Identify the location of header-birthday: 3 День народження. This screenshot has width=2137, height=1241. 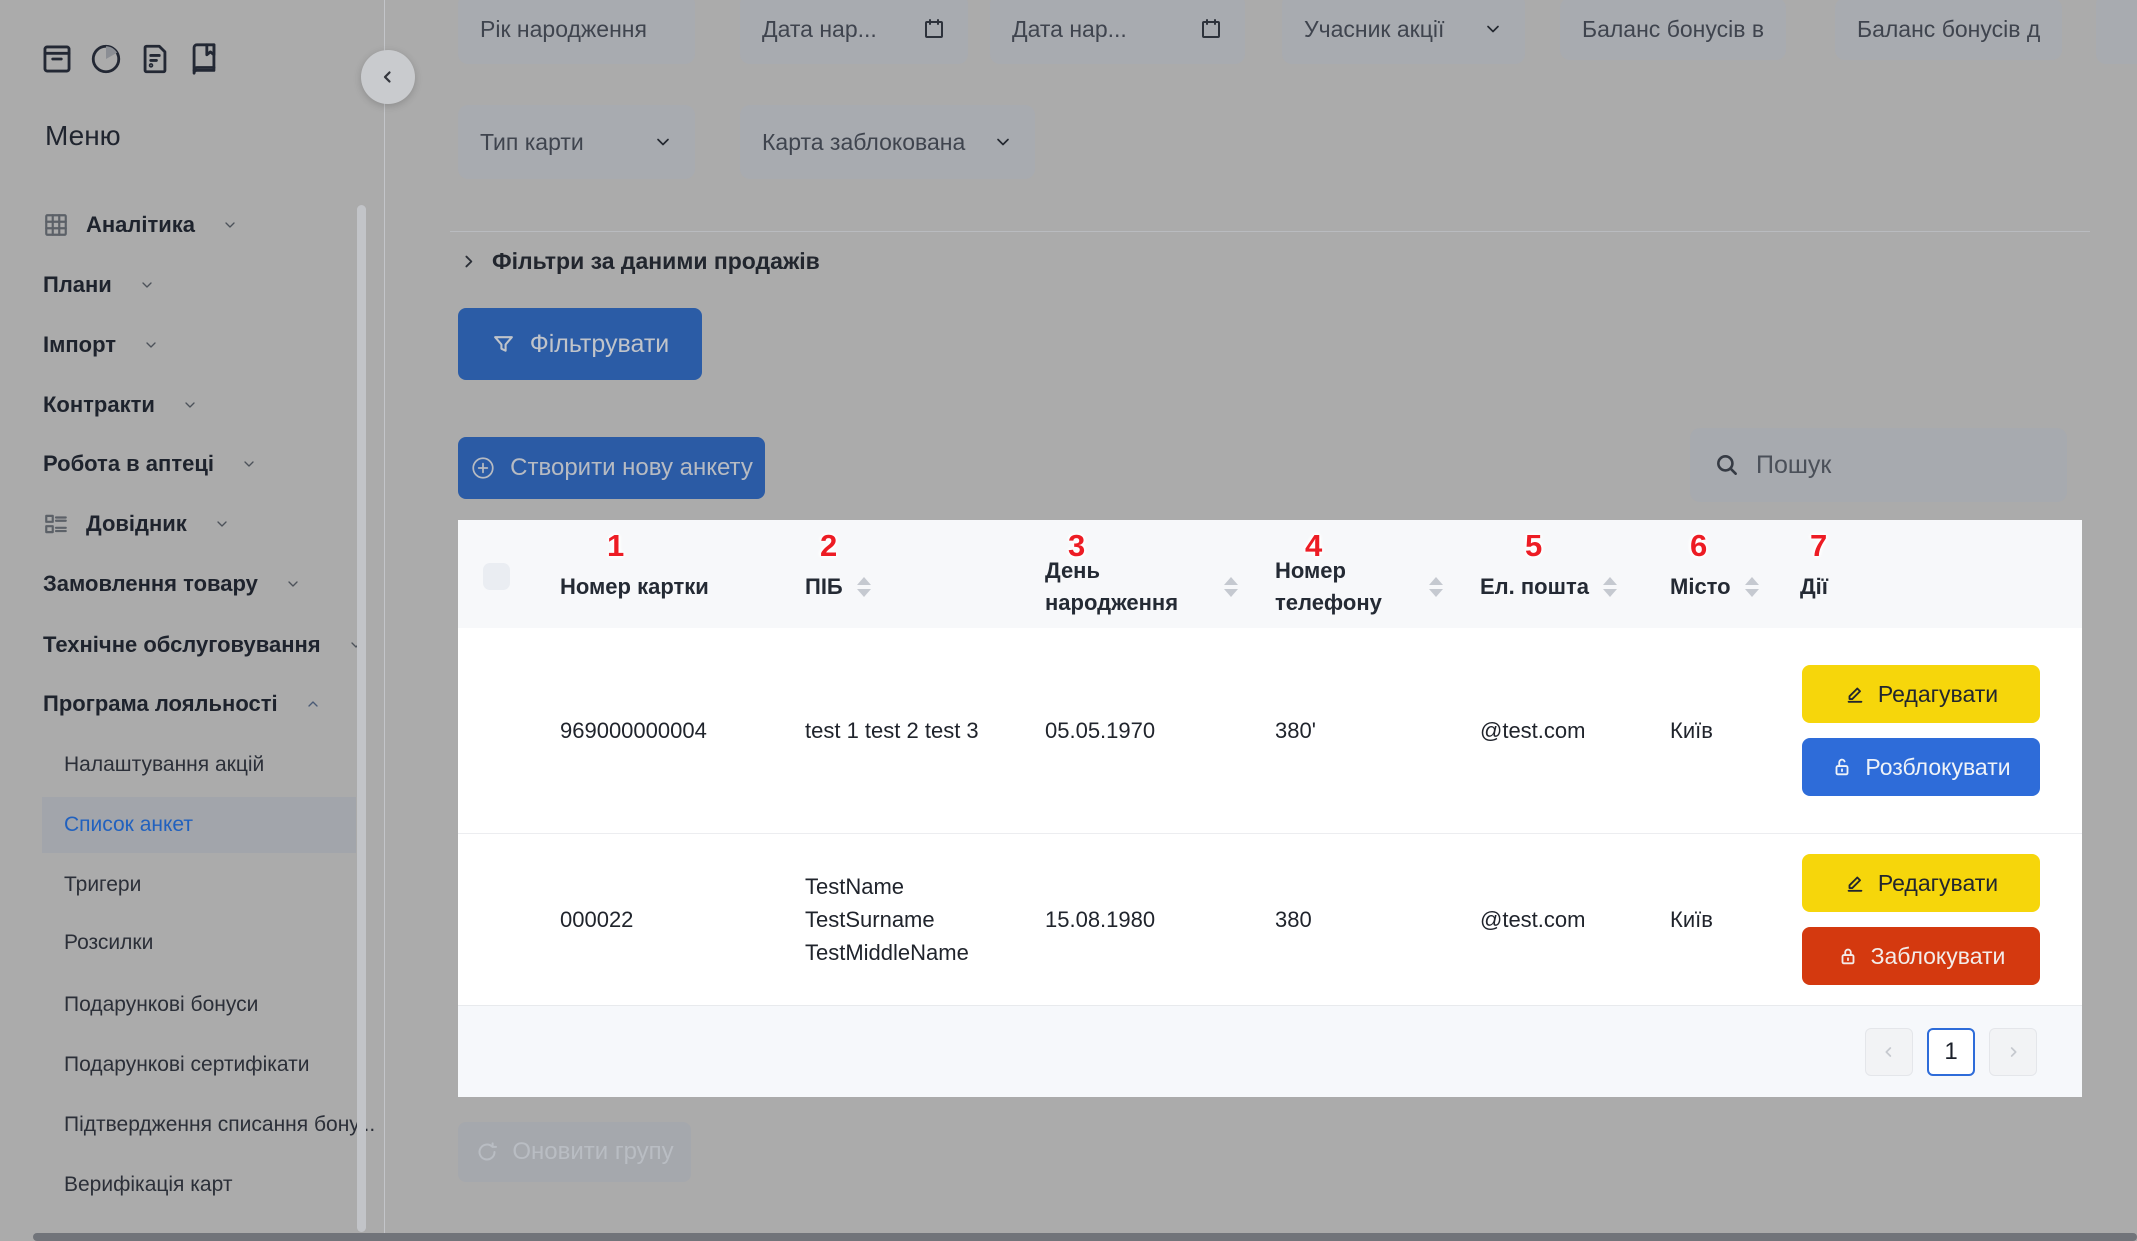
(1135, 574).